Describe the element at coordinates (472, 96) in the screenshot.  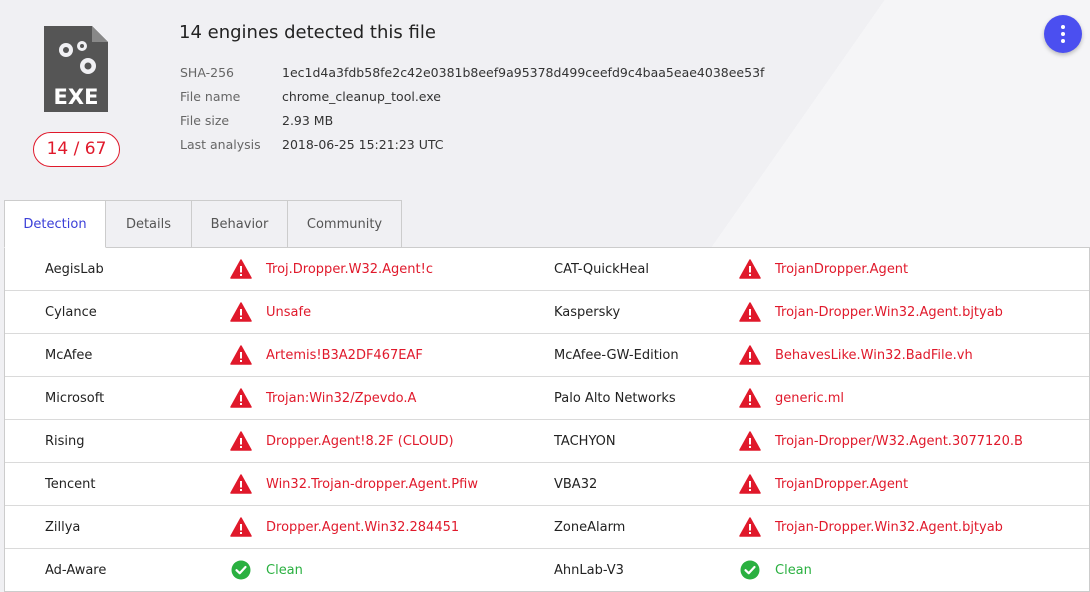
I see `meta-row-file-name: File name chrome_cleanup_tool.exe` at that location.